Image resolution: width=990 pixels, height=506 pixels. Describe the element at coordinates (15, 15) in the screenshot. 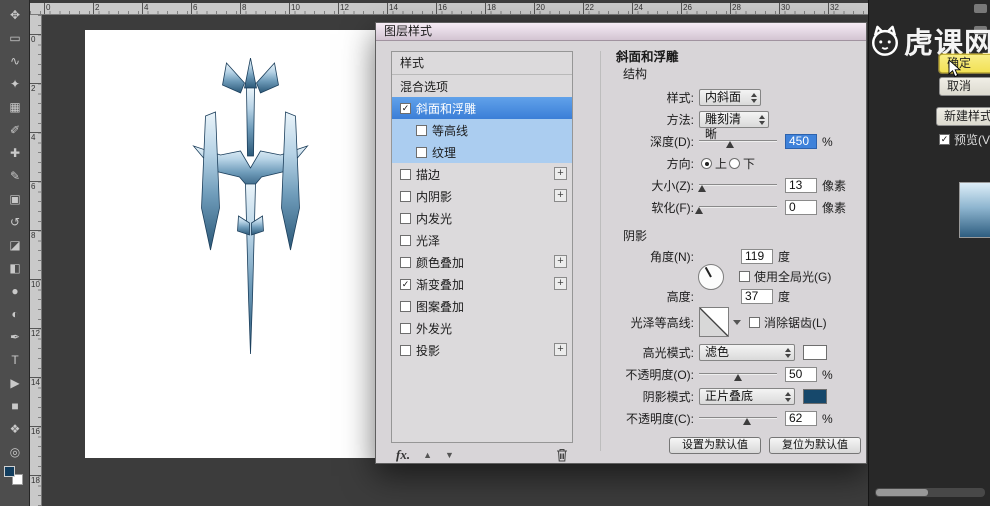

I see `move-tool: ✥` at that location.